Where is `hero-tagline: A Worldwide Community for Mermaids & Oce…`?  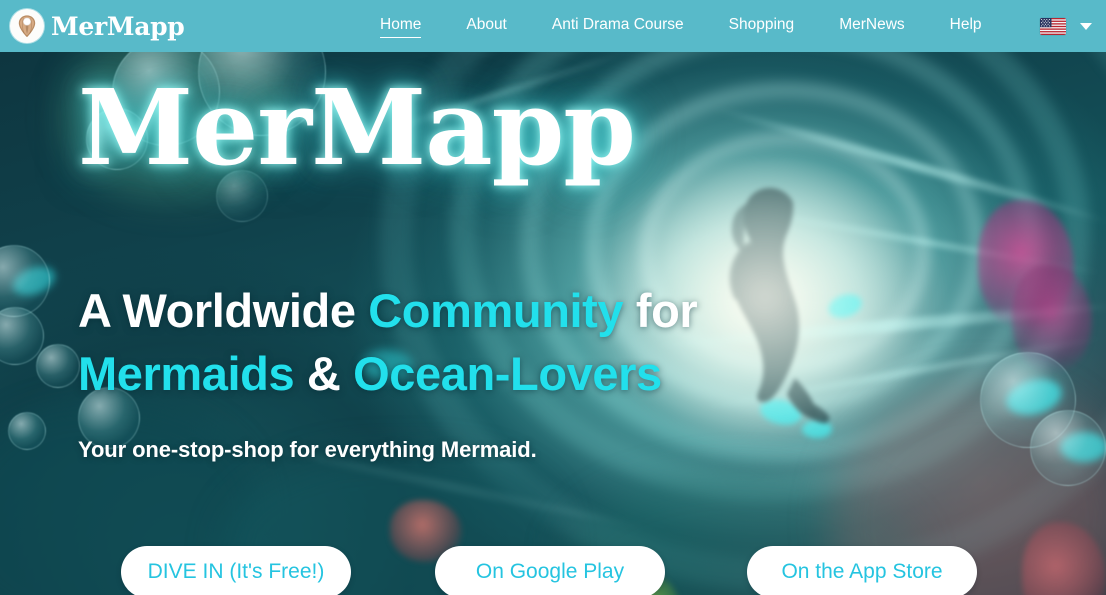
hero-tagline: A Worldwide Community for Mermaids & Oce… is located at coordinates (388, 343).